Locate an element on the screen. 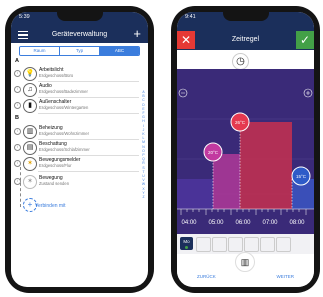 The width and height of the screenshot is (323, 297). temp-label-26: 26°C is located at coordinates (240, 122).